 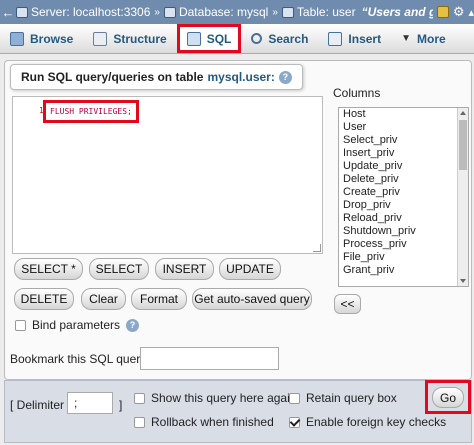 I want to click on bookmark-label: Bookmark this SQL query:, so click(x=80, y=359).